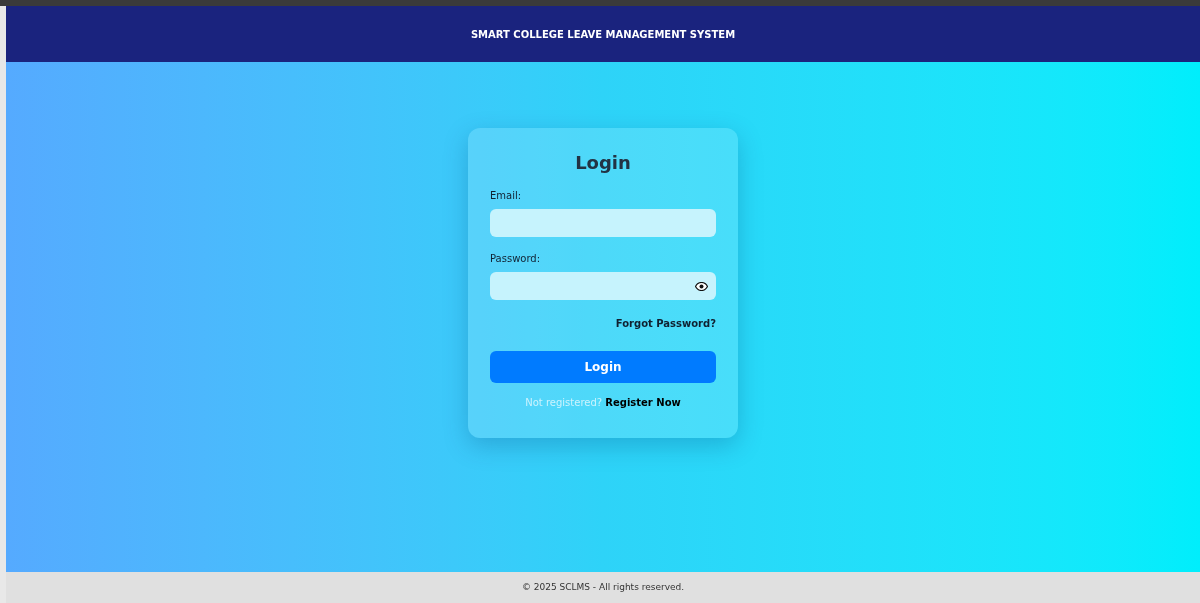 This screenshot has width=1200, height=603. Describe the element at coordinates (603, 223) in the screenshot. I see `email-field` at that location.